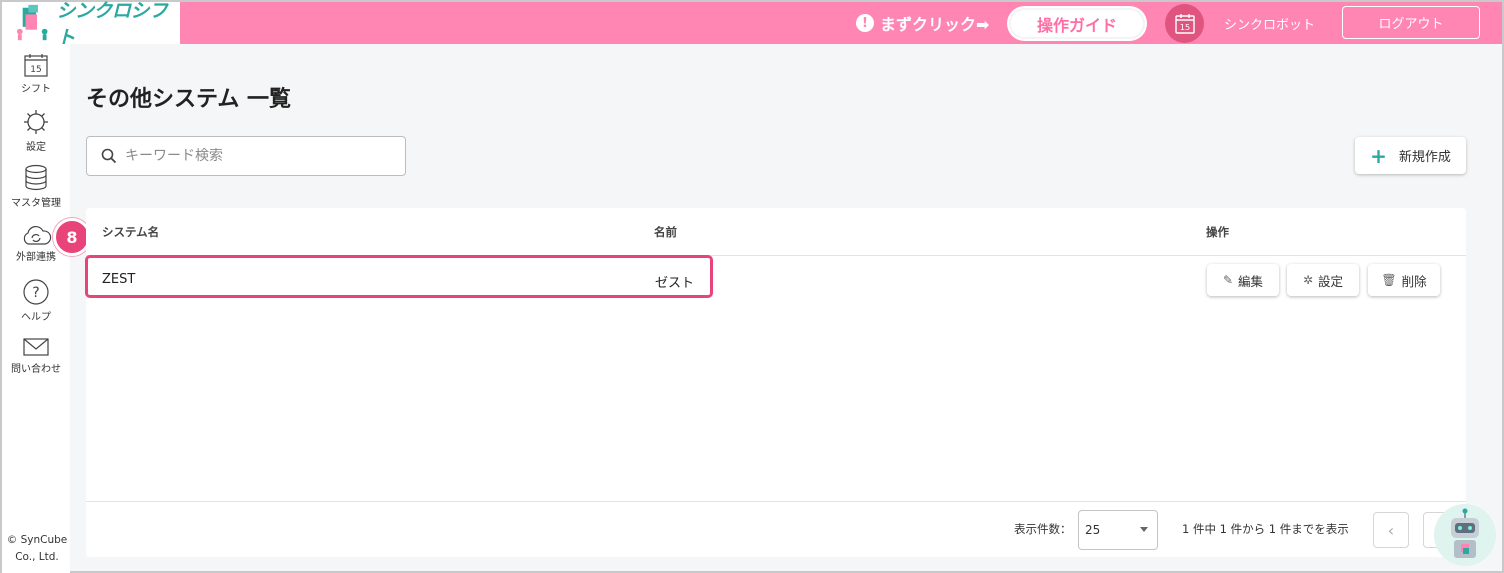  Describe the element at coordinates (109, 156) in the screenshot. I see `search-icon` at that location.